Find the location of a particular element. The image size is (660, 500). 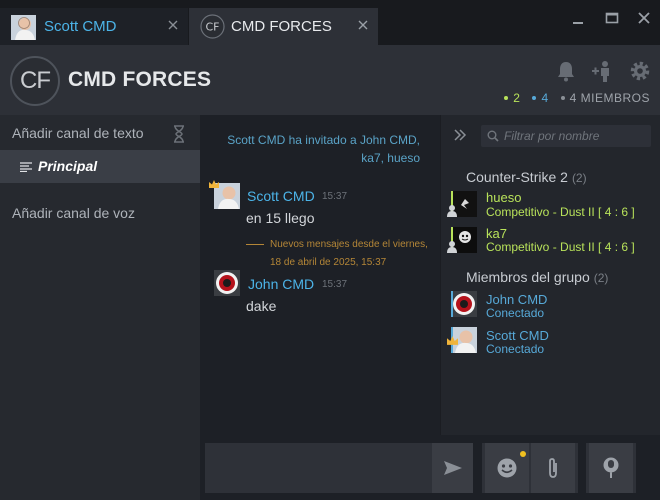

gear-icon is located at coordinates (640, 71).